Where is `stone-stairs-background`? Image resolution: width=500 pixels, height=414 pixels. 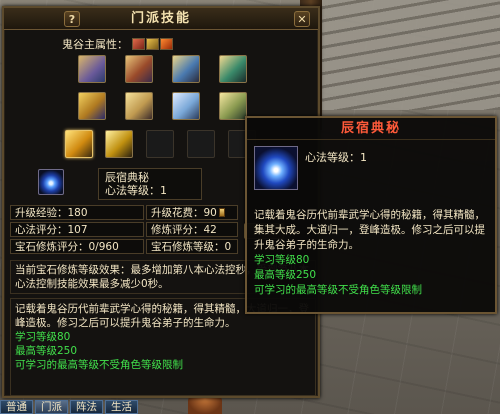
stone-stairs-background is located at coordinates (400, 55).